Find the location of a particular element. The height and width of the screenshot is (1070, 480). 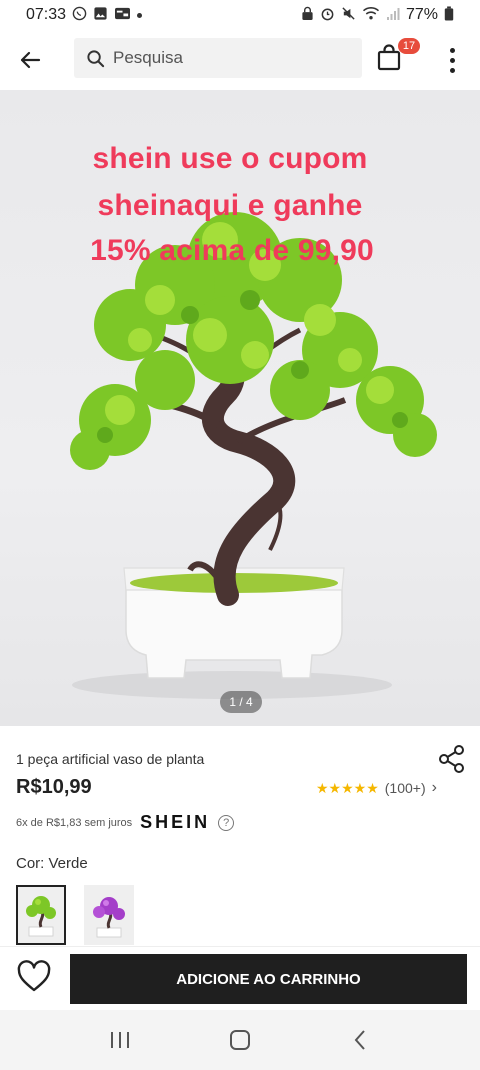

share-button is located at coordinates (452, 759).